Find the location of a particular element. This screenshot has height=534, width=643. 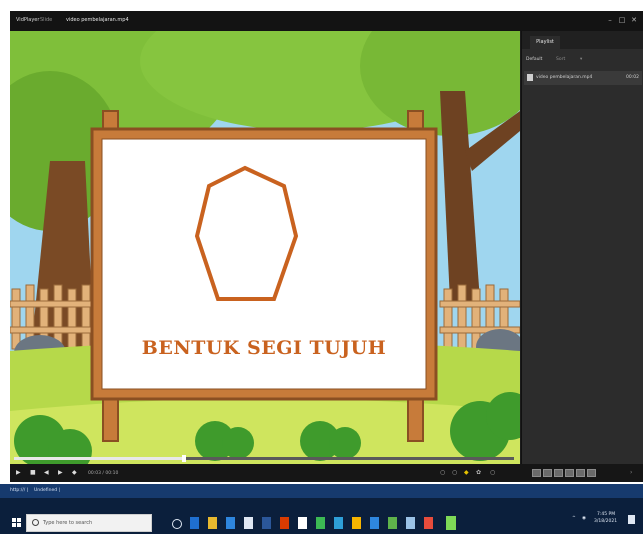

dropdown-label: Default is located at coordinates (534, 59).